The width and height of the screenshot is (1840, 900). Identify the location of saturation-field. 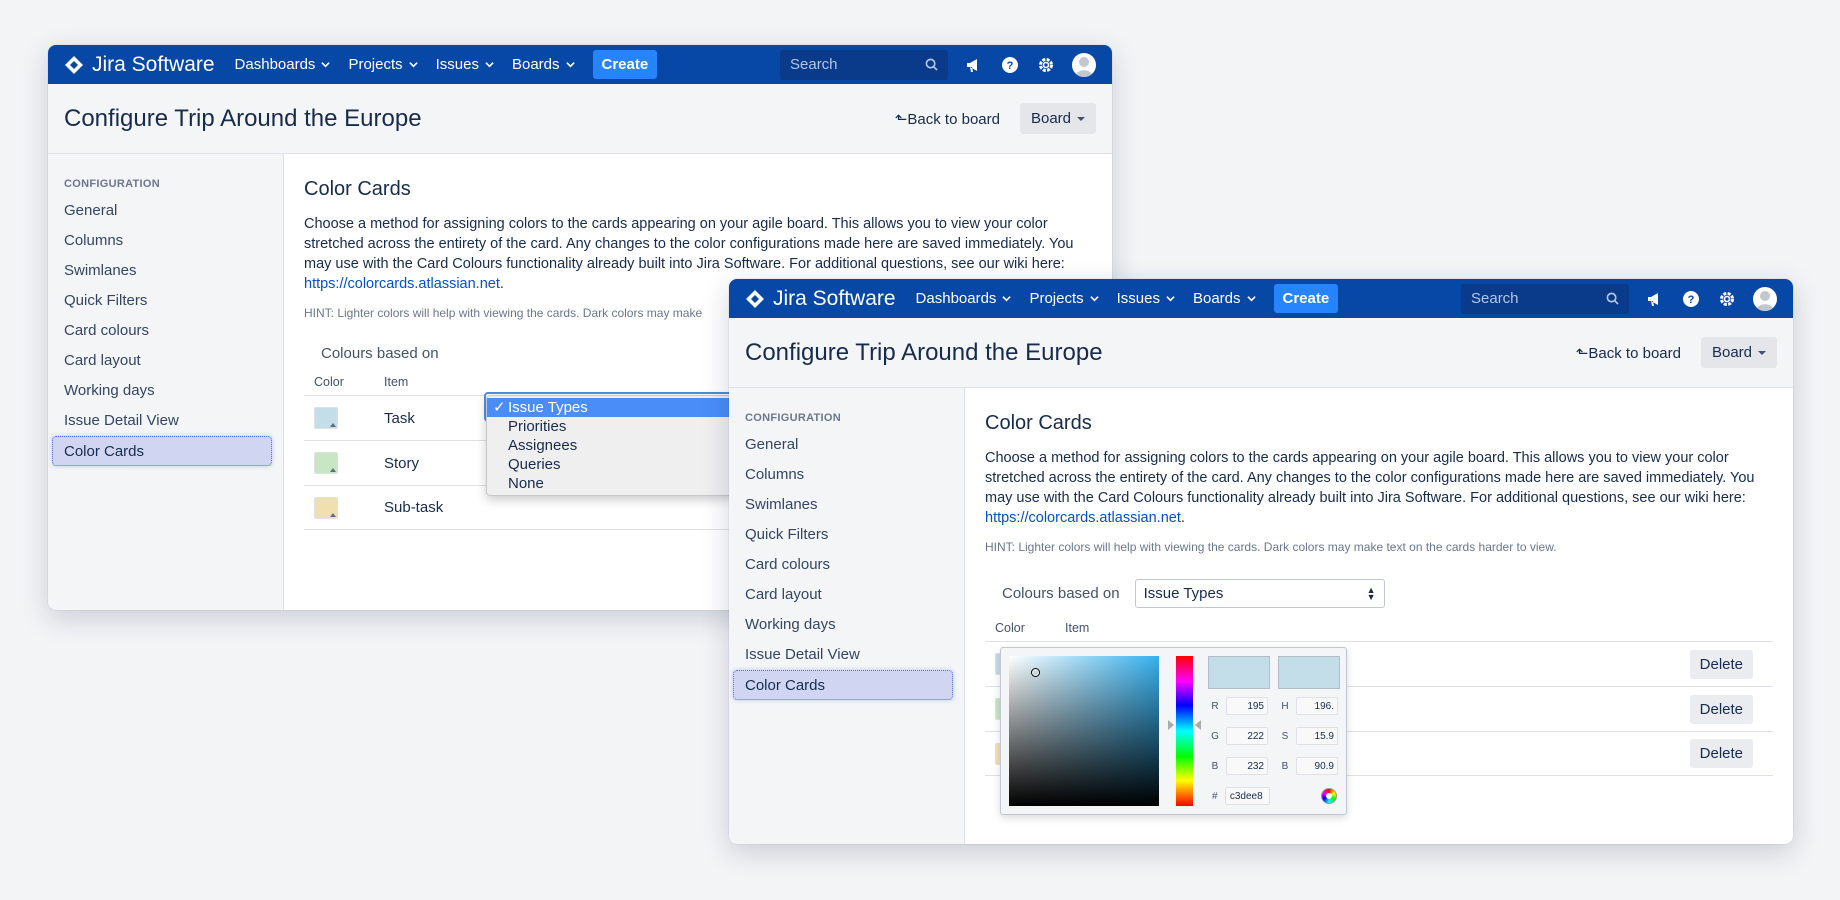
(1084, 731).